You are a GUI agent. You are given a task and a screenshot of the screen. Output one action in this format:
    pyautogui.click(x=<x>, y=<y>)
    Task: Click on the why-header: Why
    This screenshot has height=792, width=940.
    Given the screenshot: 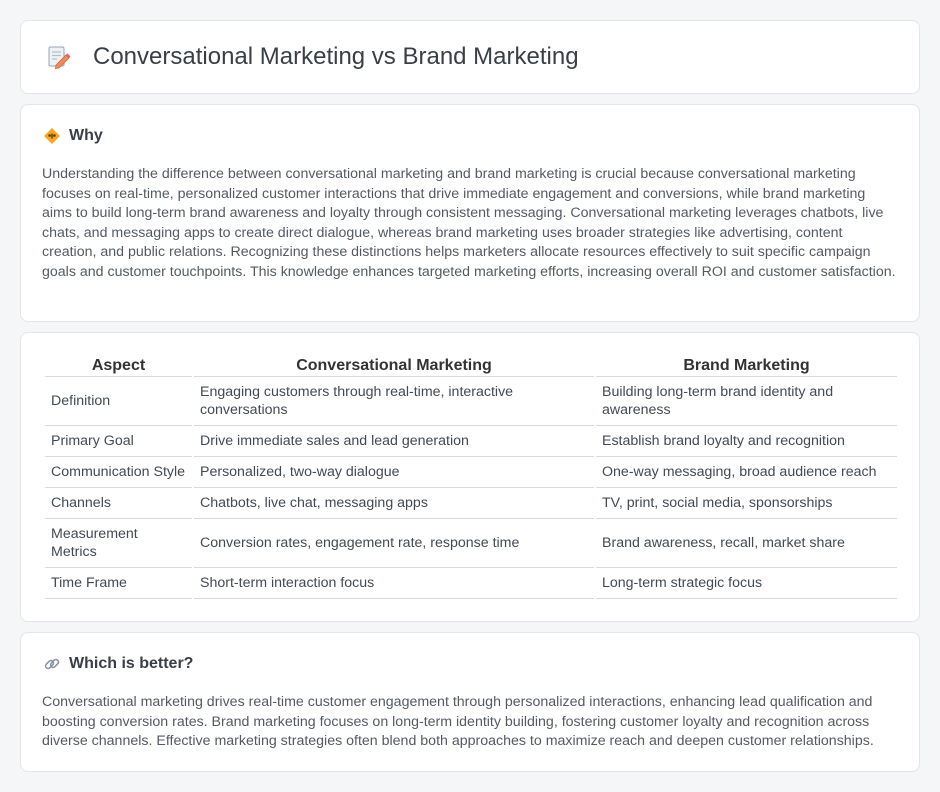 What is the action you would take?
    pyautogui.click(x=73, y=136)
    